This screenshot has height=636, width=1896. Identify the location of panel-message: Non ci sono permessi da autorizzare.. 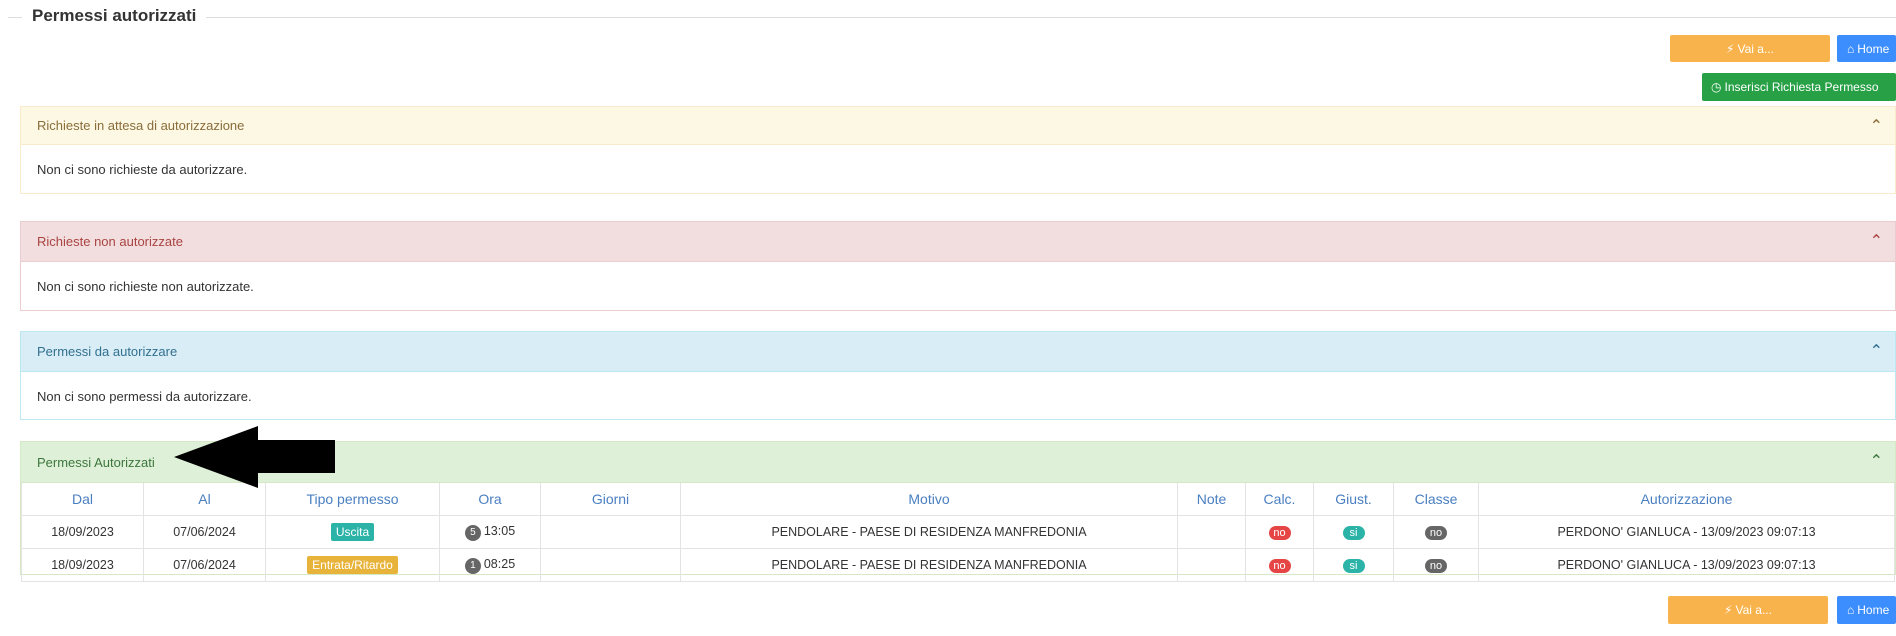
(144, 396).